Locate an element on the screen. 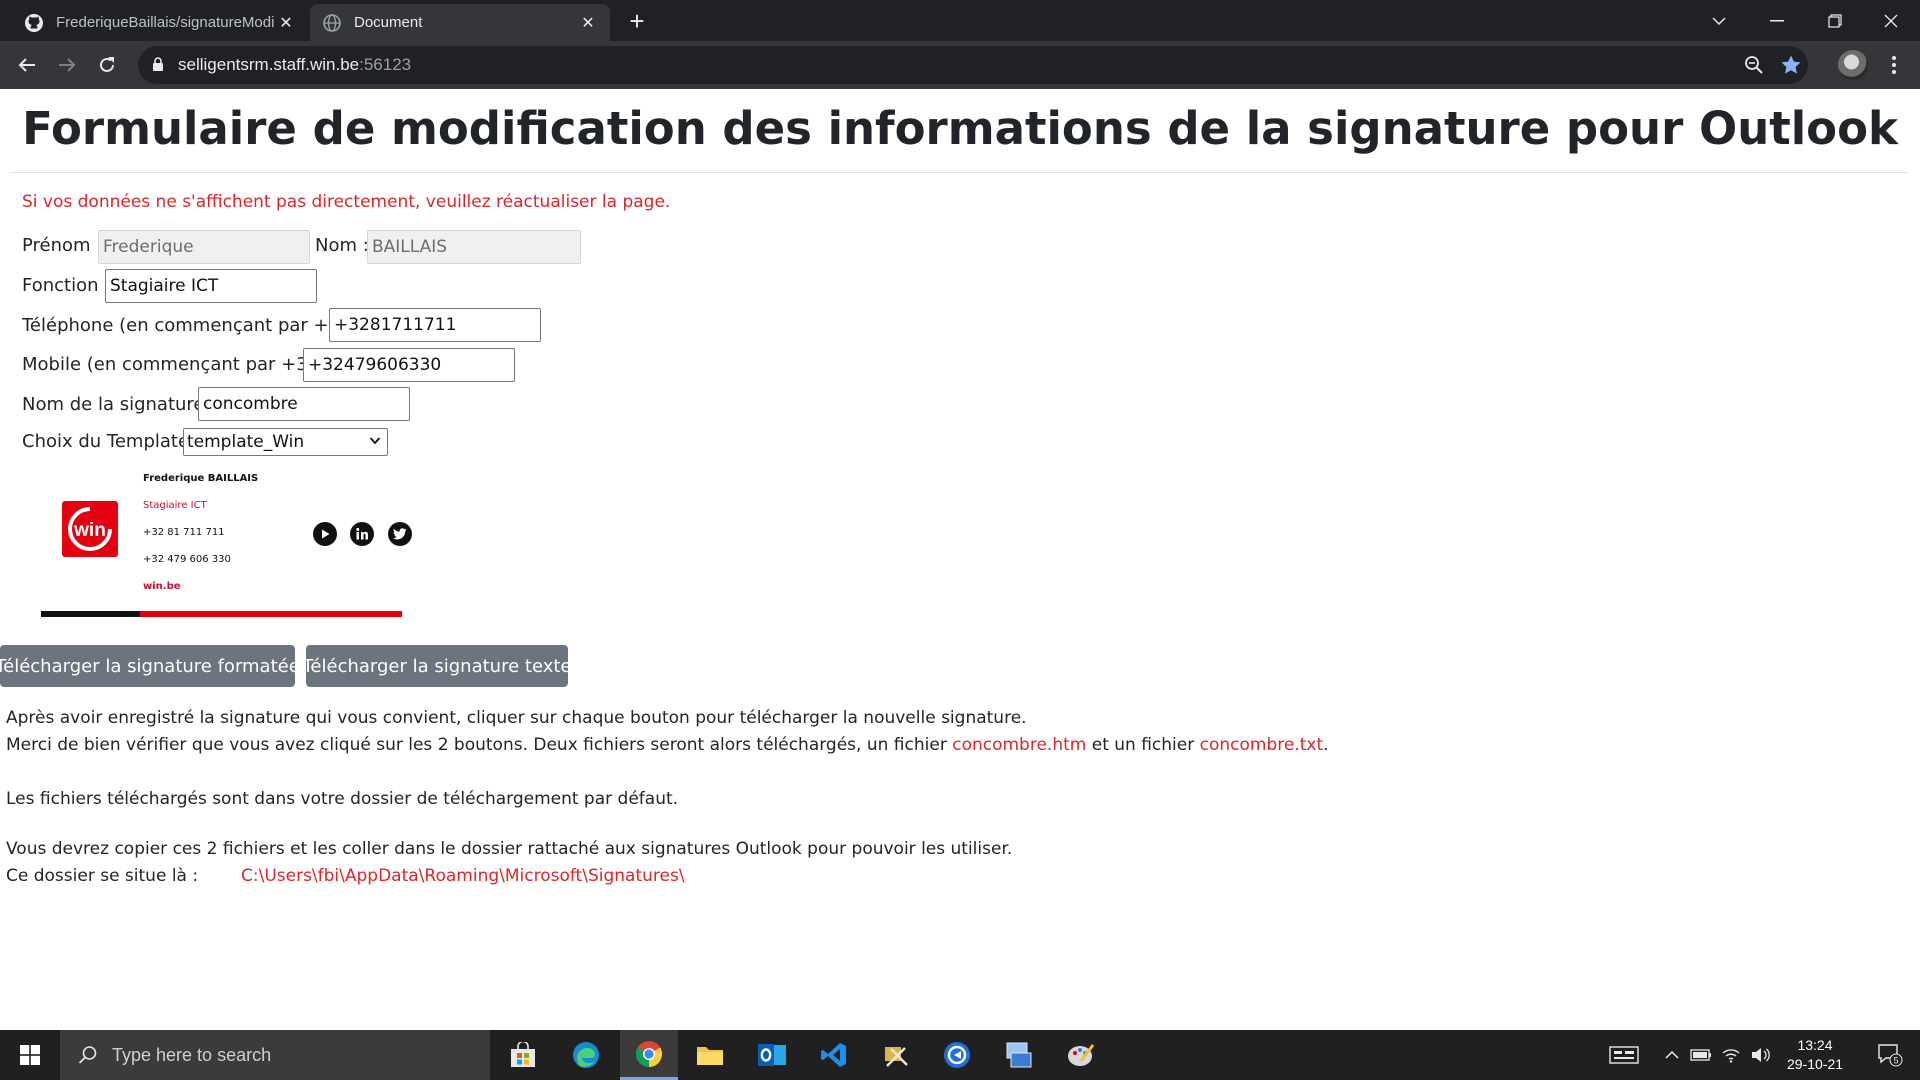 This screenshot has width=1920, height=1080. chrome-app is located at coordinates (649, 1055).